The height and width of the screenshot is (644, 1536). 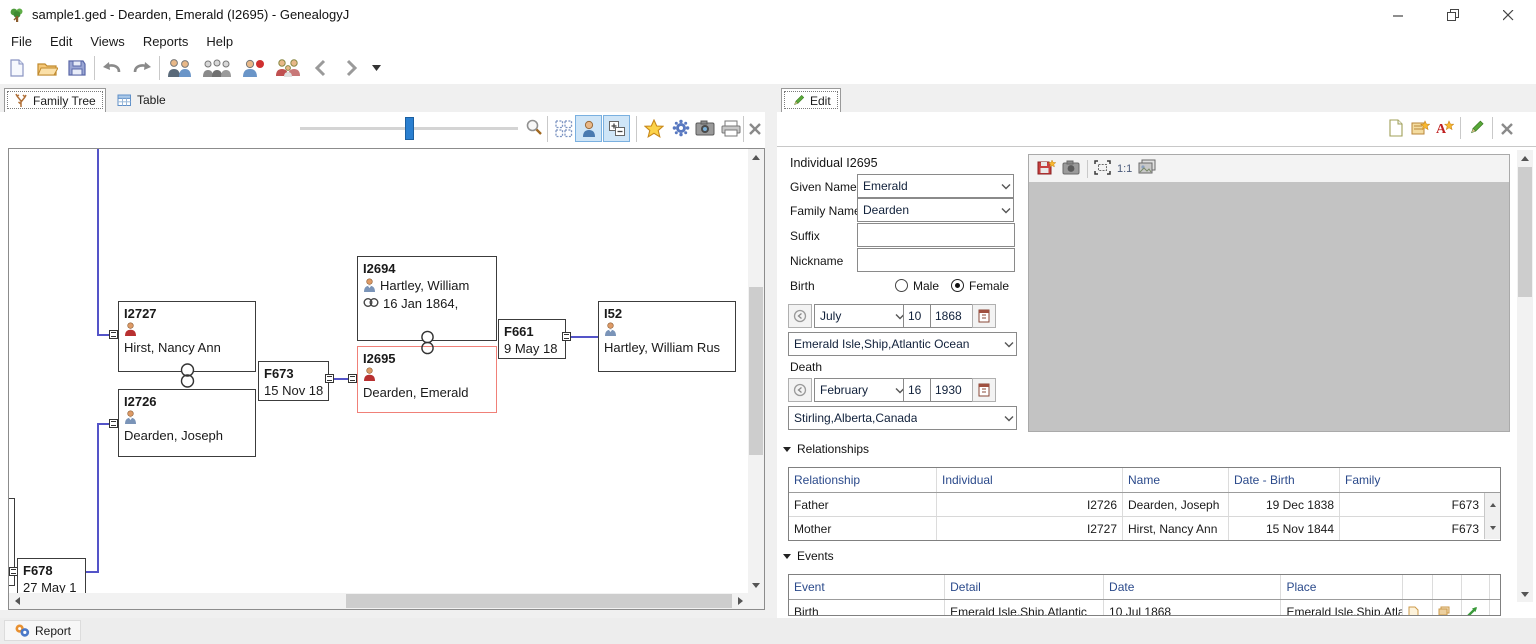 What do you see at coordinates (954, 390) in the screenshot?
I see `death-year-input: 1930` at bounding box center [954, 390].